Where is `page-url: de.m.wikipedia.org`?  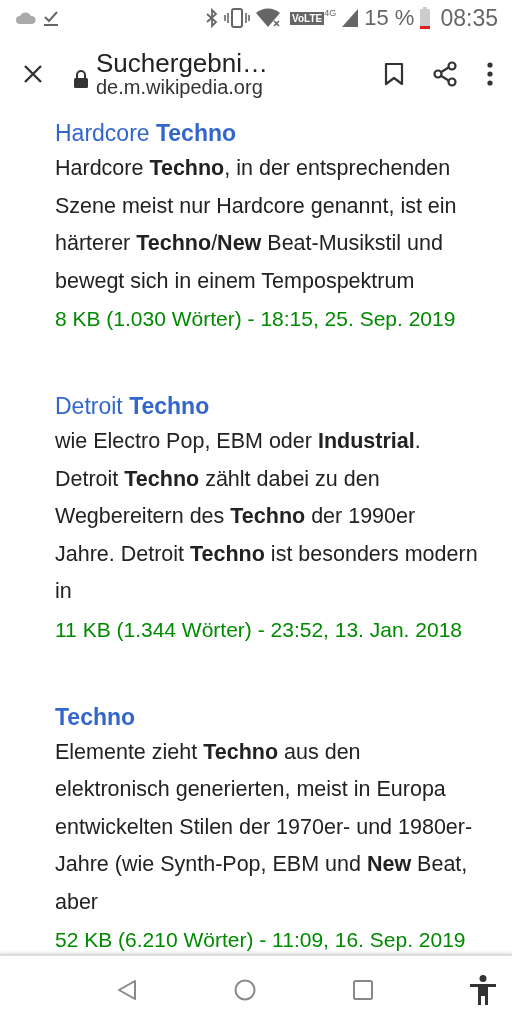
page-url: de.m.wikipedia.org is located at coordinates (179, 88).